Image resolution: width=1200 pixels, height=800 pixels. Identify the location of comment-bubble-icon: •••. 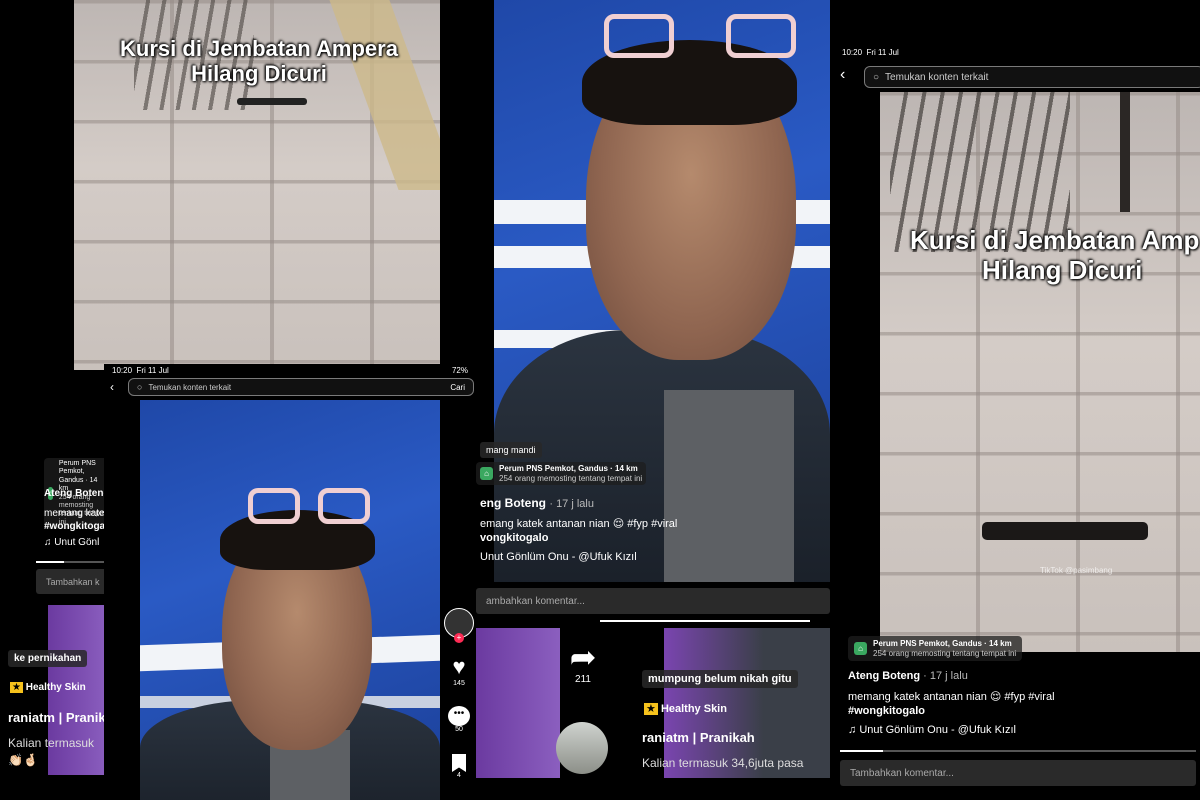
(459, 716).